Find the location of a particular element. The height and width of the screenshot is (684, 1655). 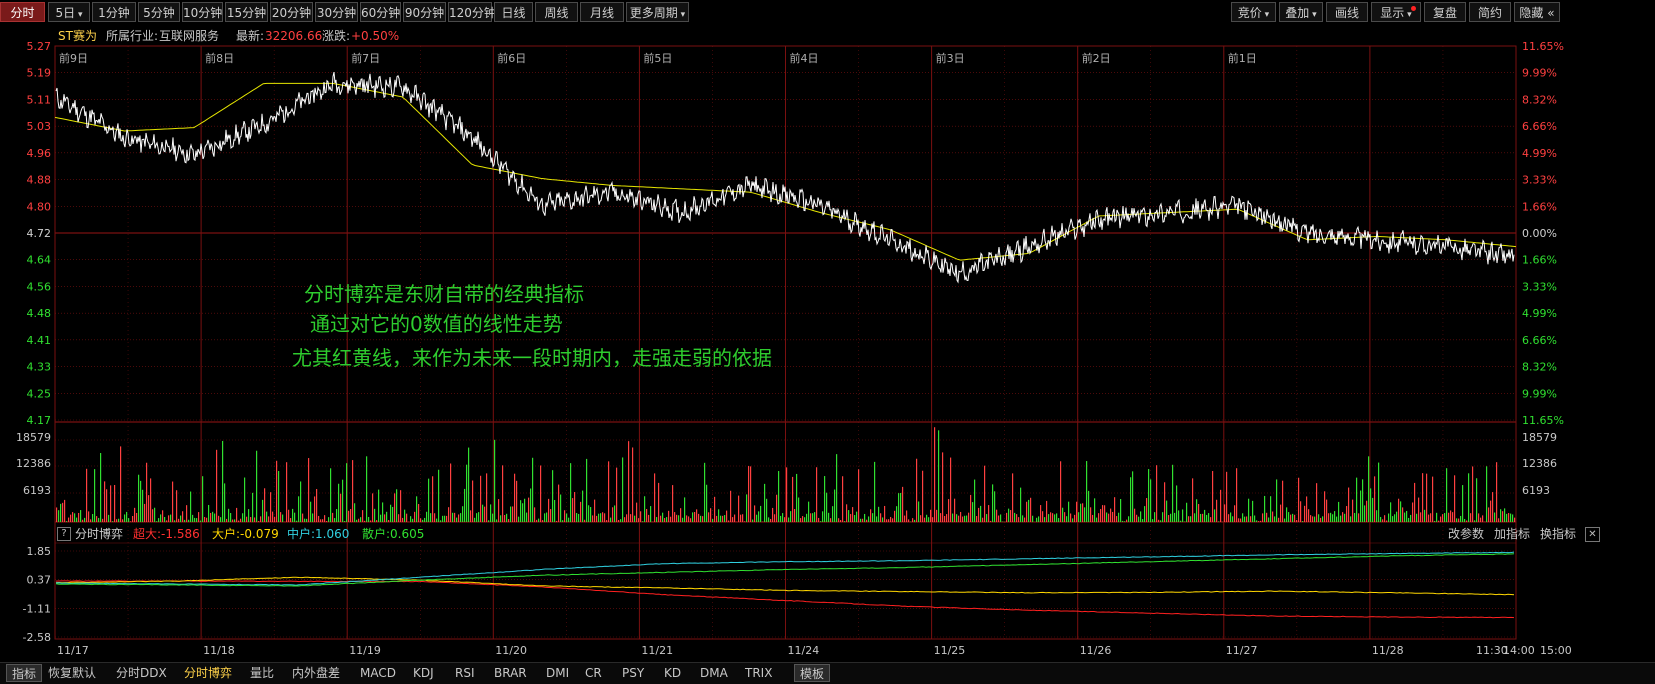

tool-button-2: 画线 is located at coordinates (1347, 12).